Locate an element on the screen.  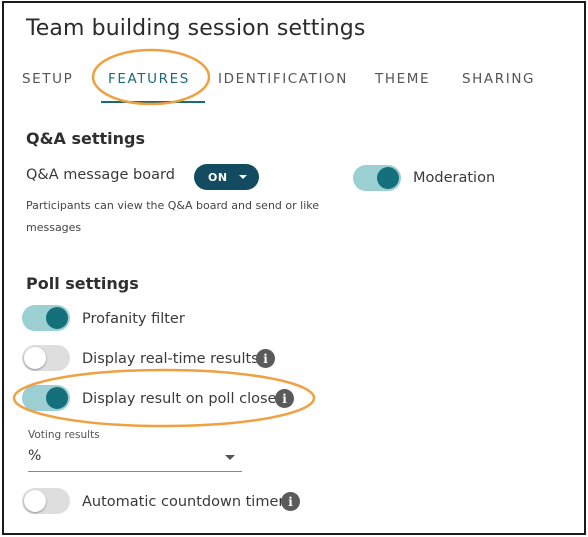
tab-setup: SETUP is located at coordinates (47, 79).